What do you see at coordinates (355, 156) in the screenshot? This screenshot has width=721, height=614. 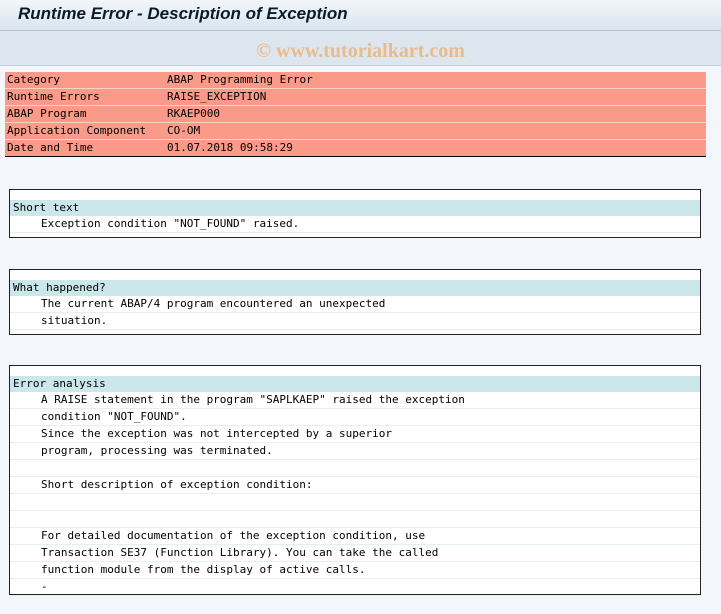 I see `divider` at bounding box center [355, 156].